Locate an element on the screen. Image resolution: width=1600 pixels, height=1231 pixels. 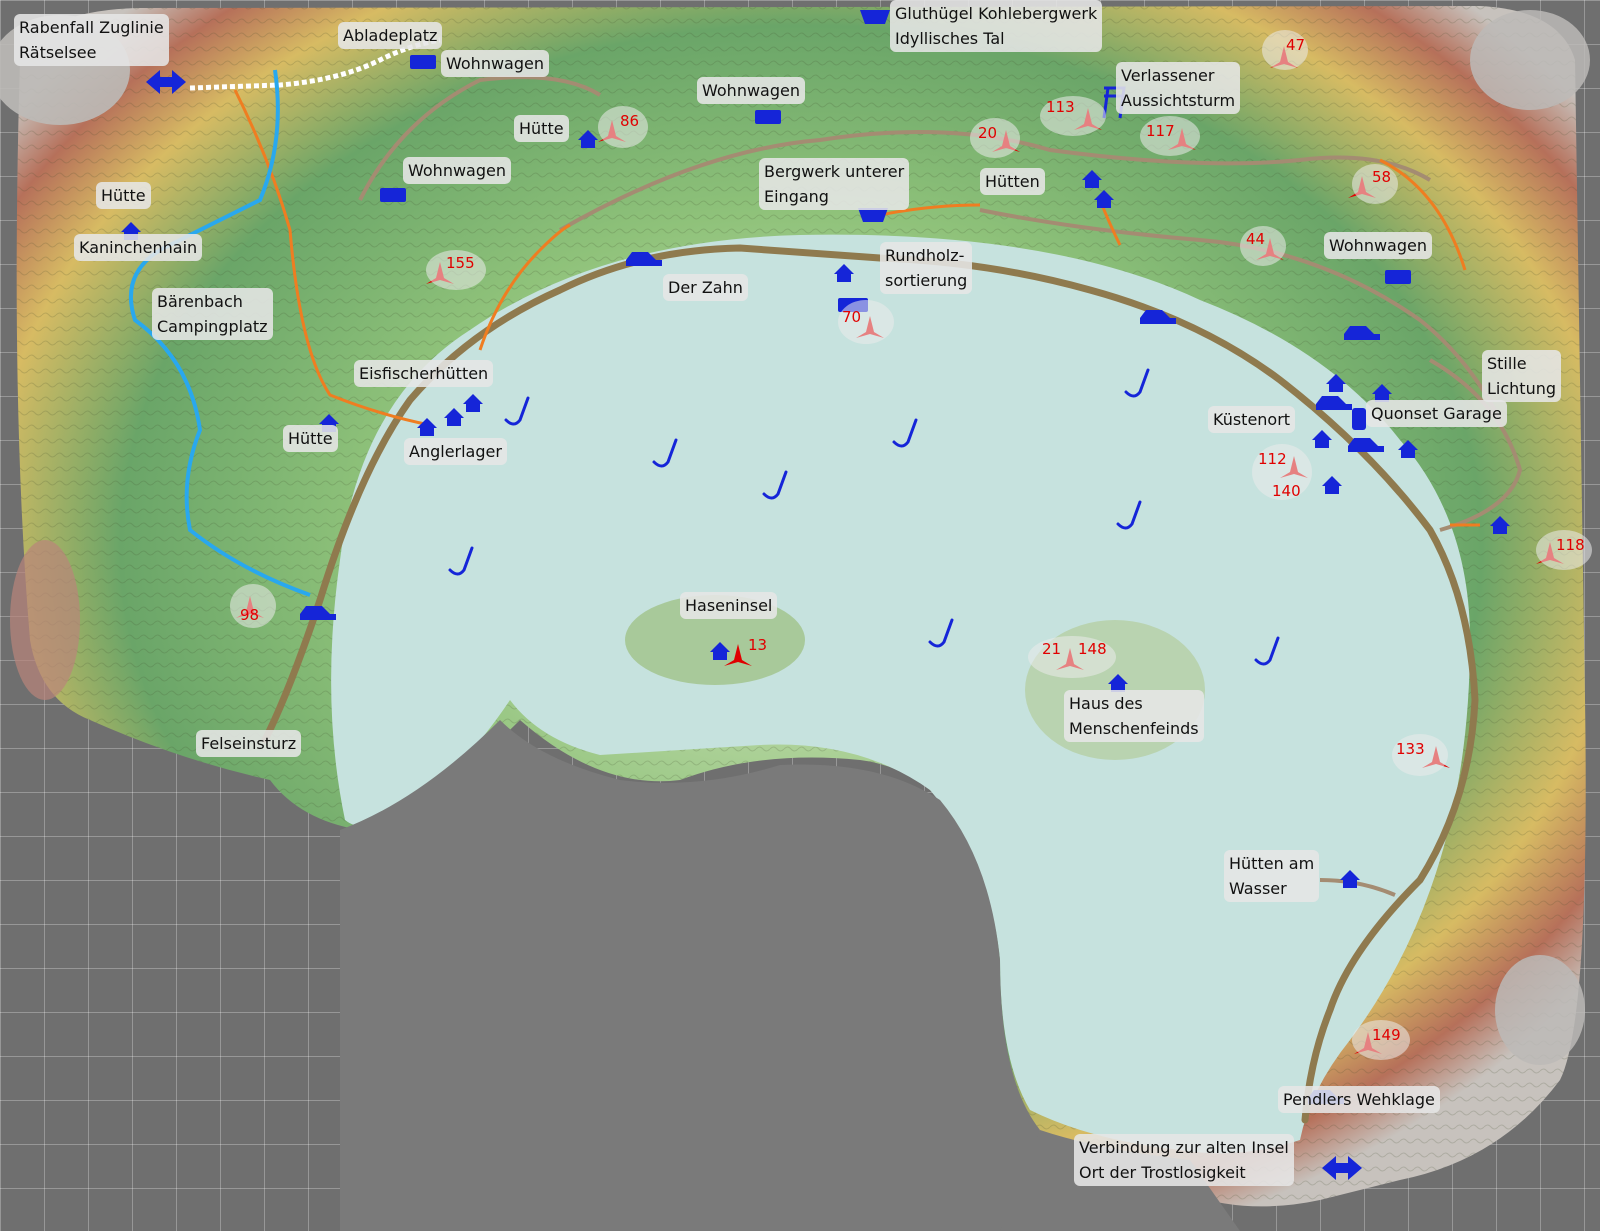
label-line: Hütten am is located at coordinates (1272, 863).